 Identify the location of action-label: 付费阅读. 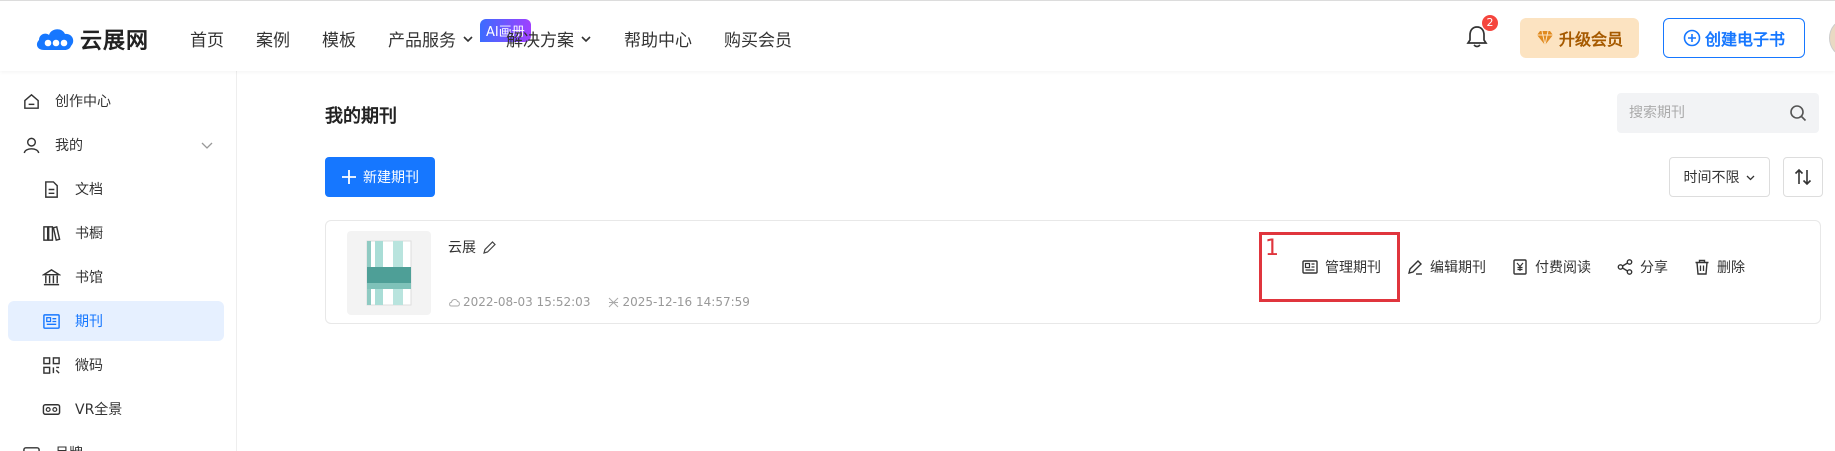
(1563, 268).